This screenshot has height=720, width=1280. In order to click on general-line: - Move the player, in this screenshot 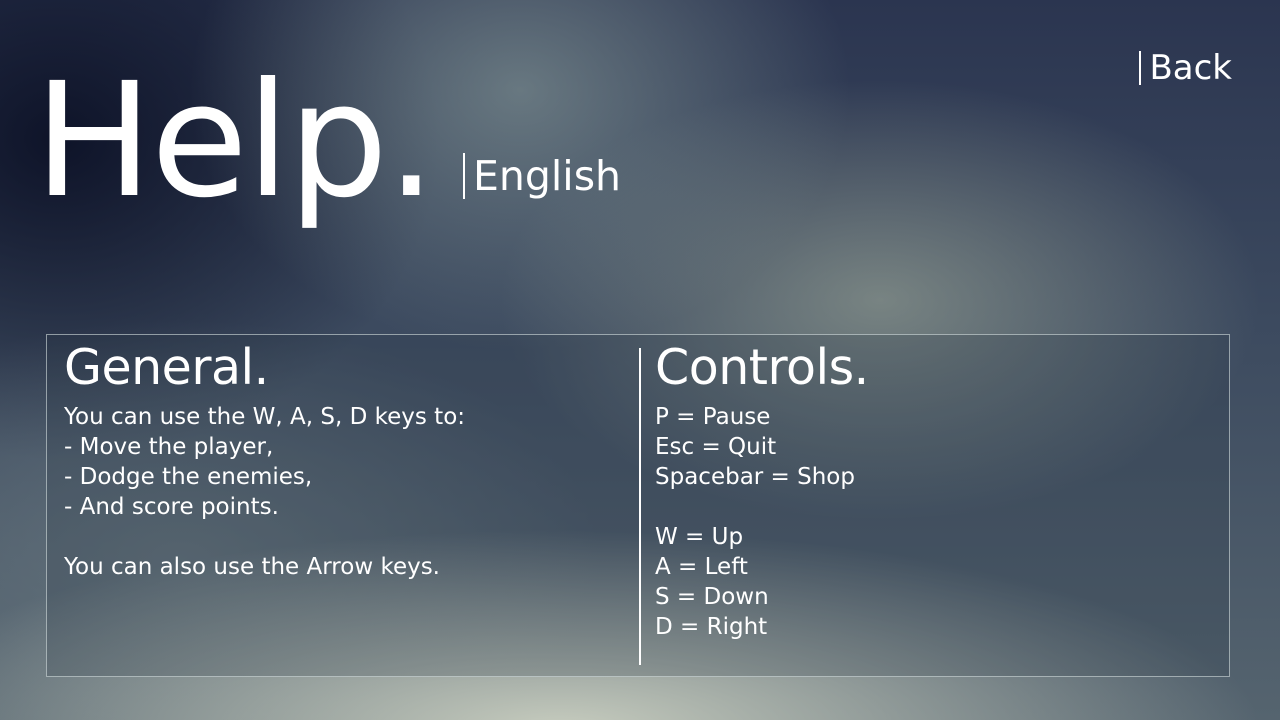, I will do `click(169, 447)`.